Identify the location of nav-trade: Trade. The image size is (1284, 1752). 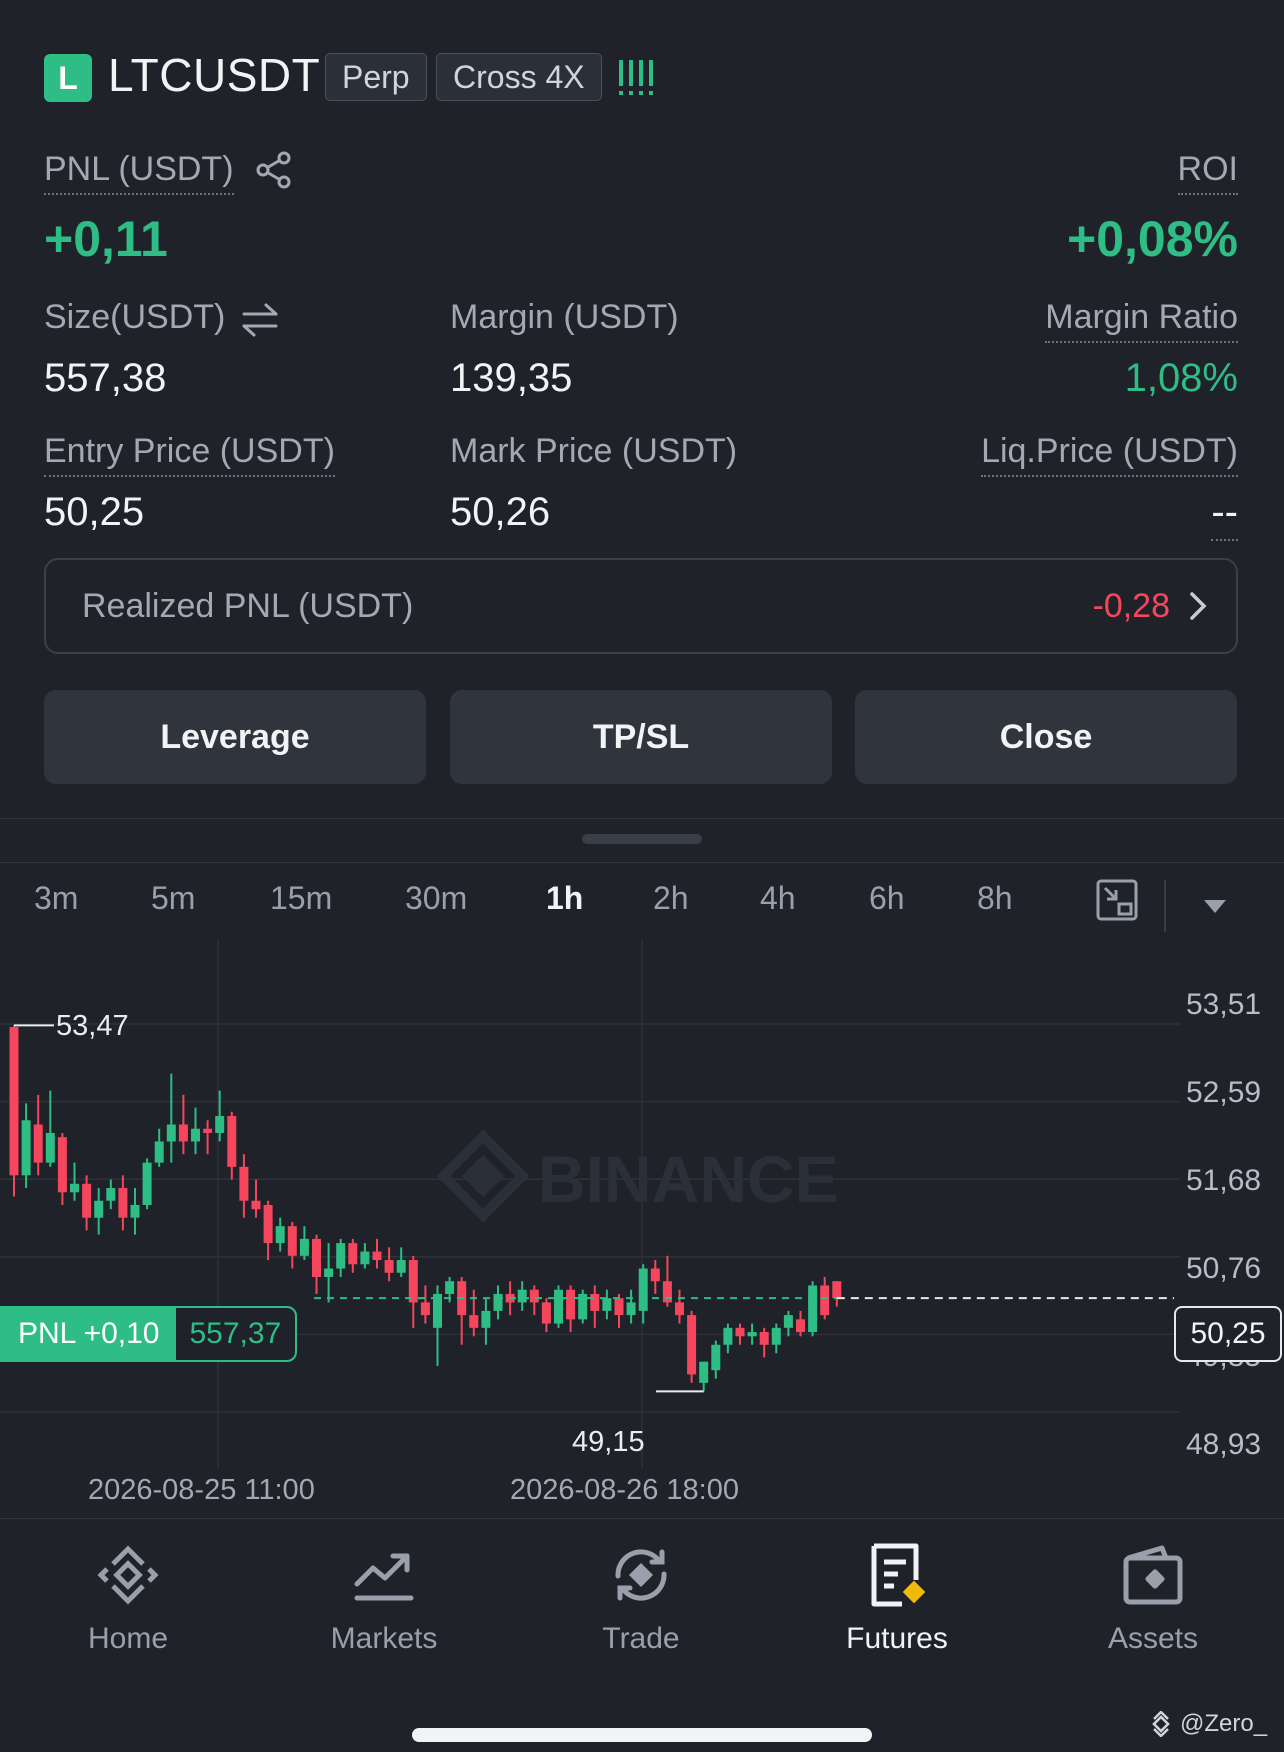
(641, 1598).